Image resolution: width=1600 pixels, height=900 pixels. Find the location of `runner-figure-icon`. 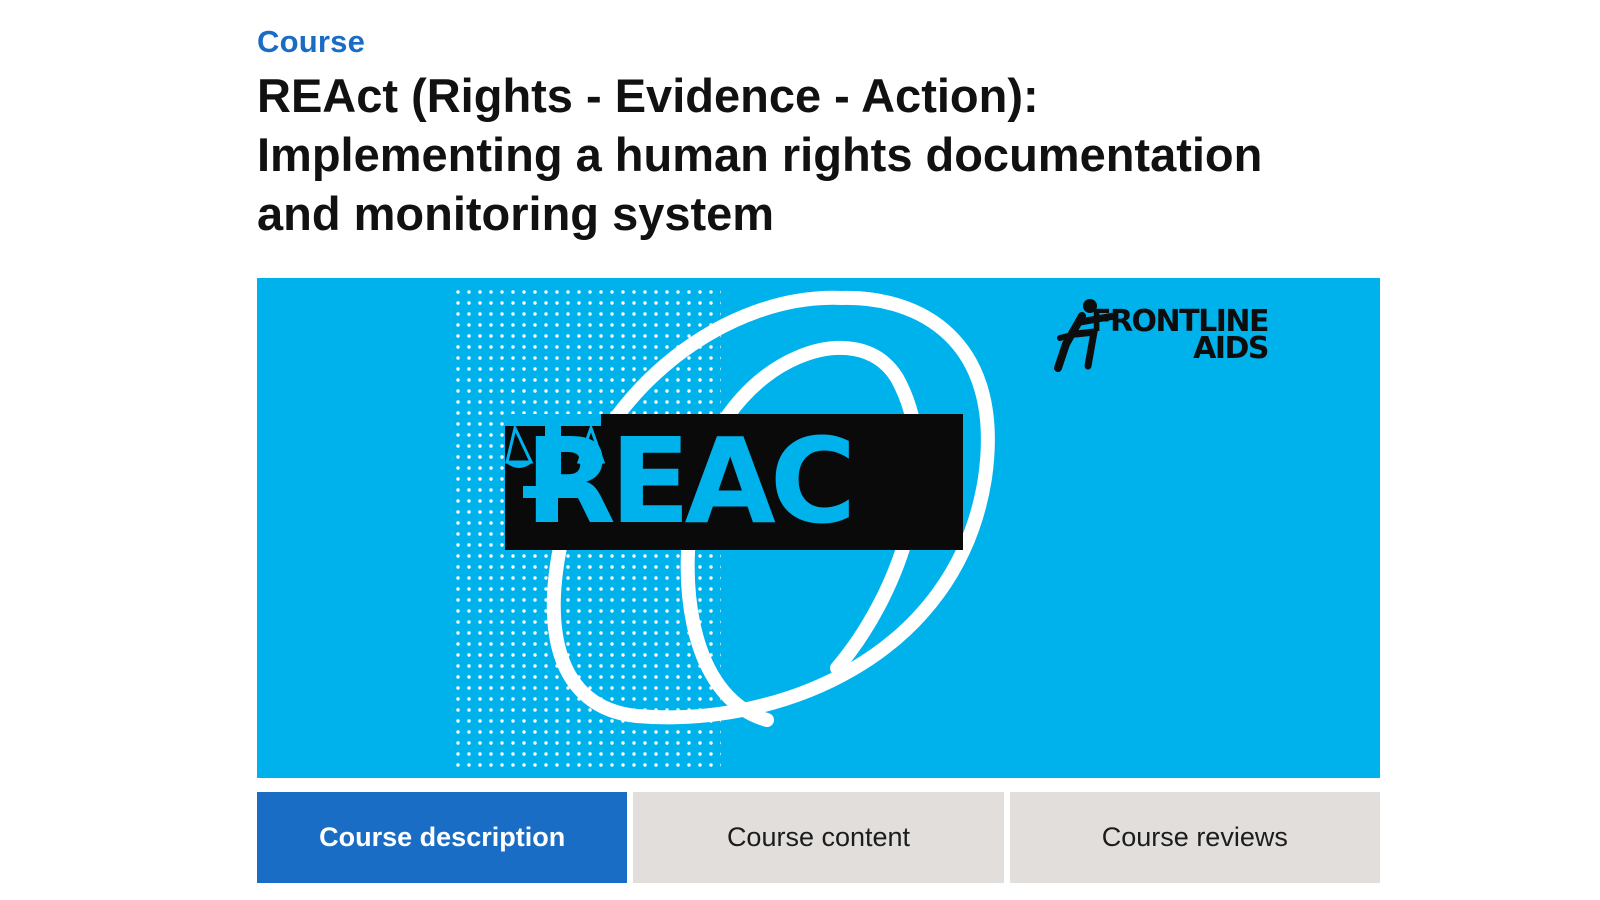

runner-figure-icon is located at coordinates (1086, 335).